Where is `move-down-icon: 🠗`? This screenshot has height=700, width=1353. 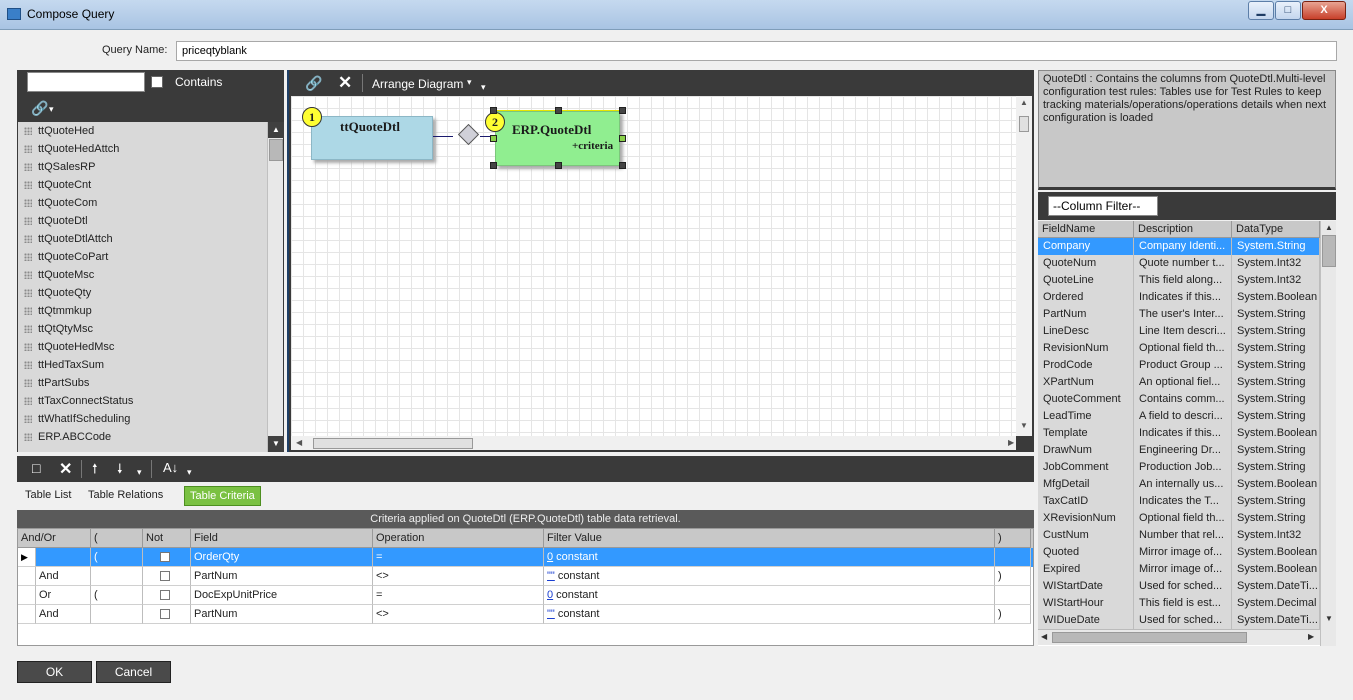
move-down-icon: 🠗 is located at coordinates (120, 471).